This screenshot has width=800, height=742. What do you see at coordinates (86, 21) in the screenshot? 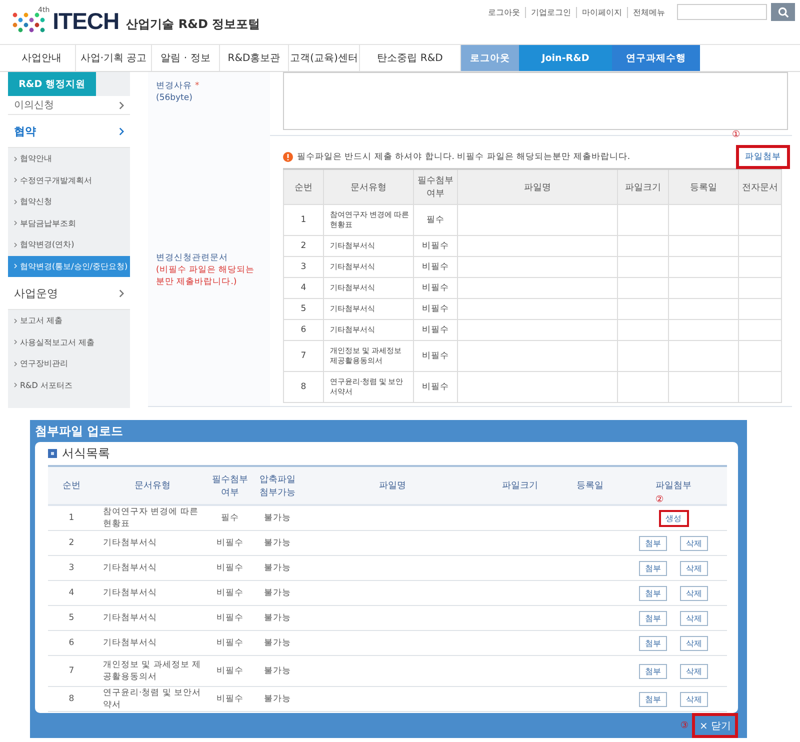
I see `logo-text: ITECH` at bounding box center [86, 21].